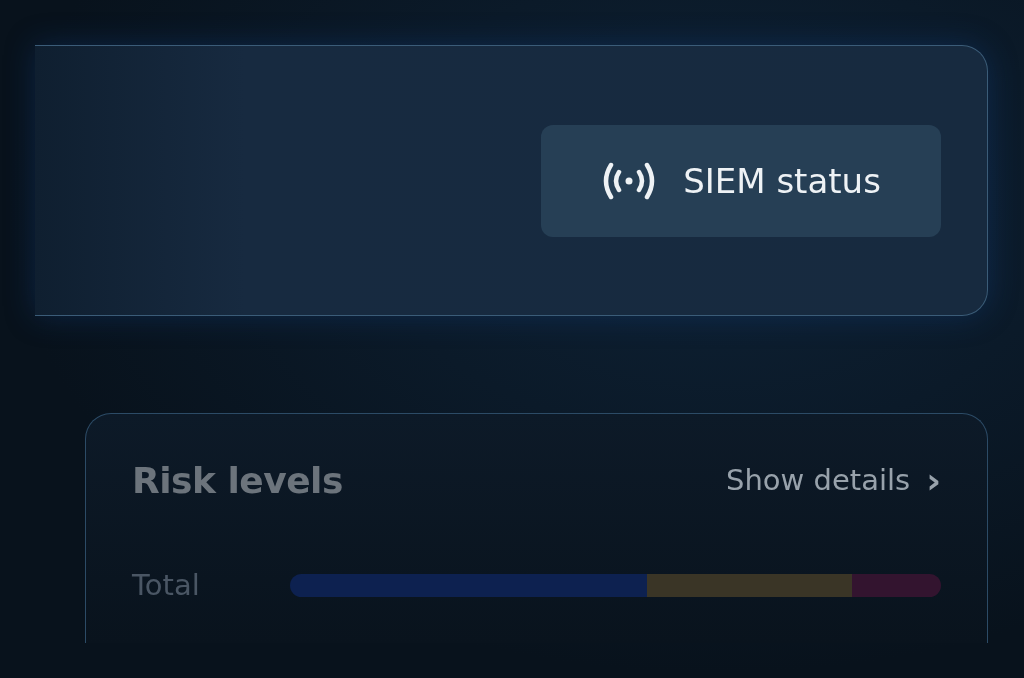  Describe the element at coordinates (833, 481) in the screenshot. I see `show-details-link: Show details ›` at that location.